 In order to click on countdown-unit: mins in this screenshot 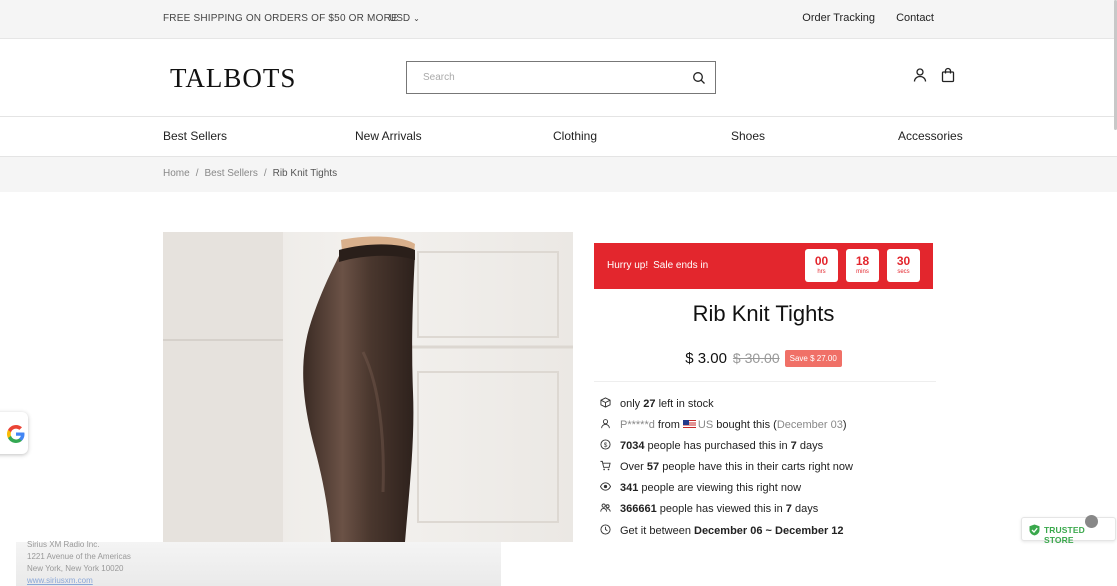, I will do `click(862, 272)`.